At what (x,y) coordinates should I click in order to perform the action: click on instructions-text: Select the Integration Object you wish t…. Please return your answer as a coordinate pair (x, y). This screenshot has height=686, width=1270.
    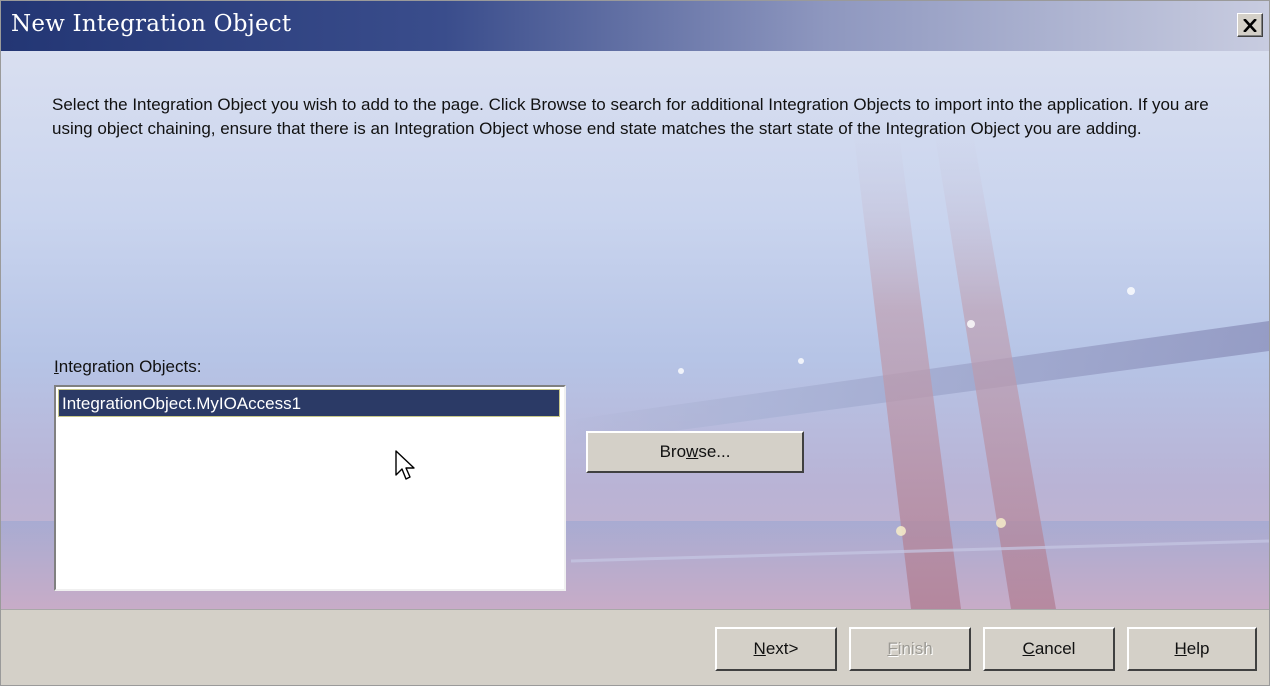
    Looking at the image, I should click on (630, 116).